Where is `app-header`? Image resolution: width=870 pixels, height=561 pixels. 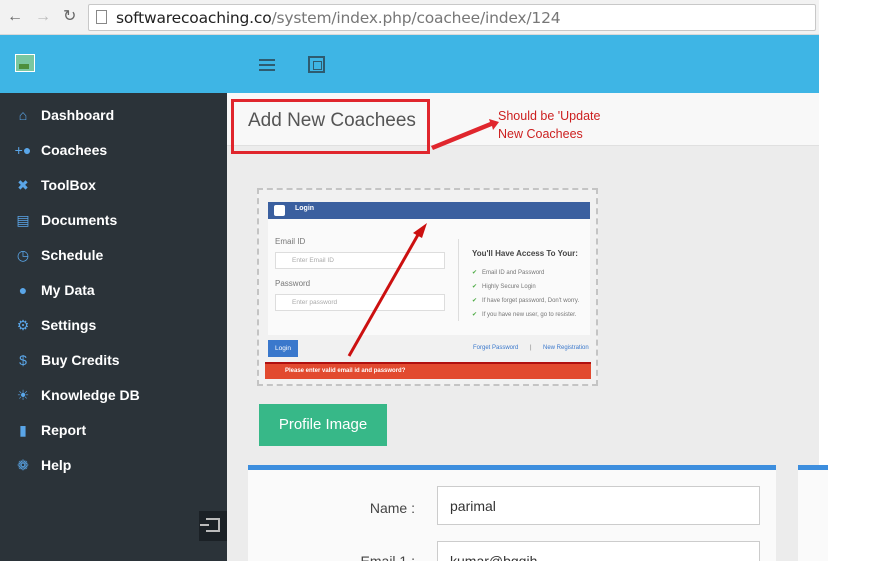 app-header is located at coordinates (409, 64).